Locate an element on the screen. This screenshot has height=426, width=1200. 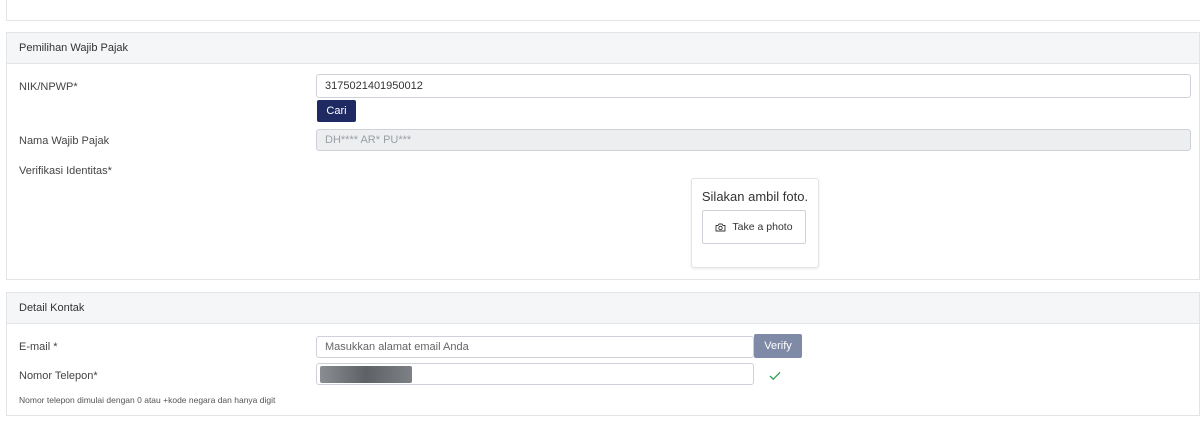
email-label: E-mail * is located at coordinates (38, 347).